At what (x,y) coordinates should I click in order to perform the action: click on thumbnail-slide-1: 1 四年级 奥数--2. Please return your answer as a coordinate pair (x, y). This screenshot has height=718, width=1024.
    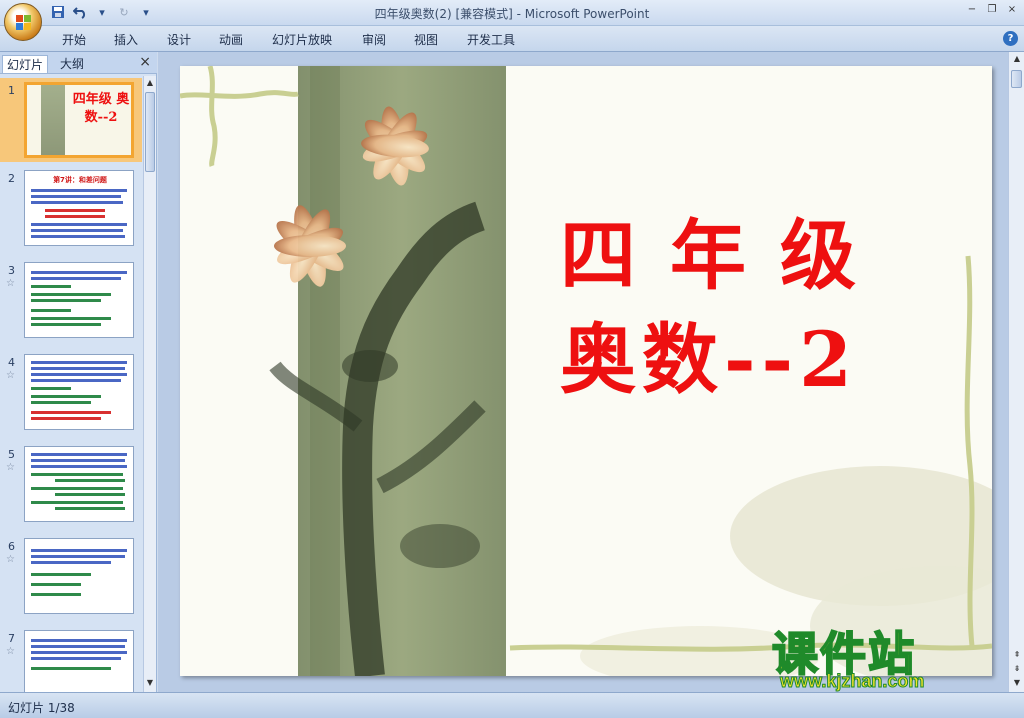
    Looking at the image, I should click on (71, 120).